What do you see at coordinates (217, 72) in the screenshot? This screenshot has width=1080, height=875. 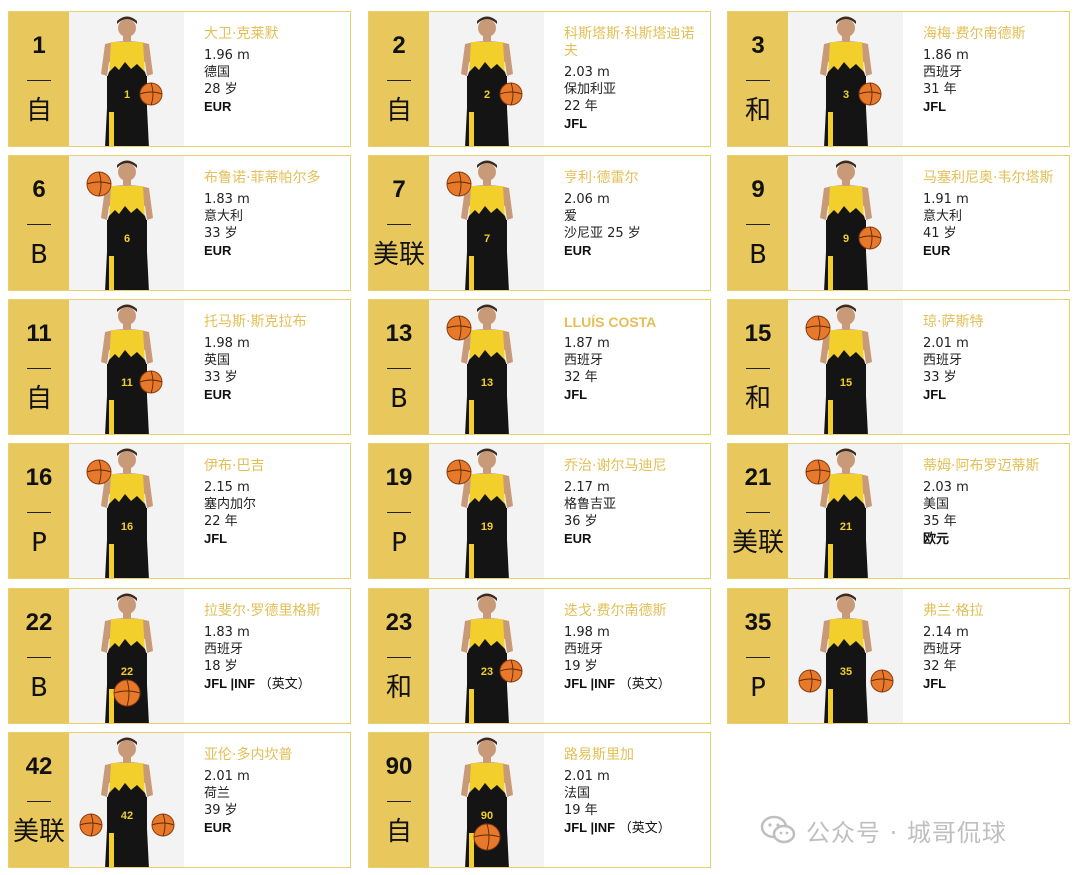 I see `player-country: 德国` at bounding box center [217, 72].